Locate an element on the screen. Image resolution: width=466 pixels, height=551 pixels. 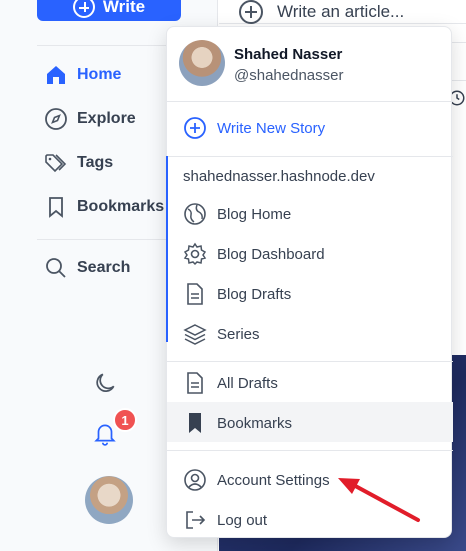
menu-item-label: Bookmarks is located at coordinates (255, 423).